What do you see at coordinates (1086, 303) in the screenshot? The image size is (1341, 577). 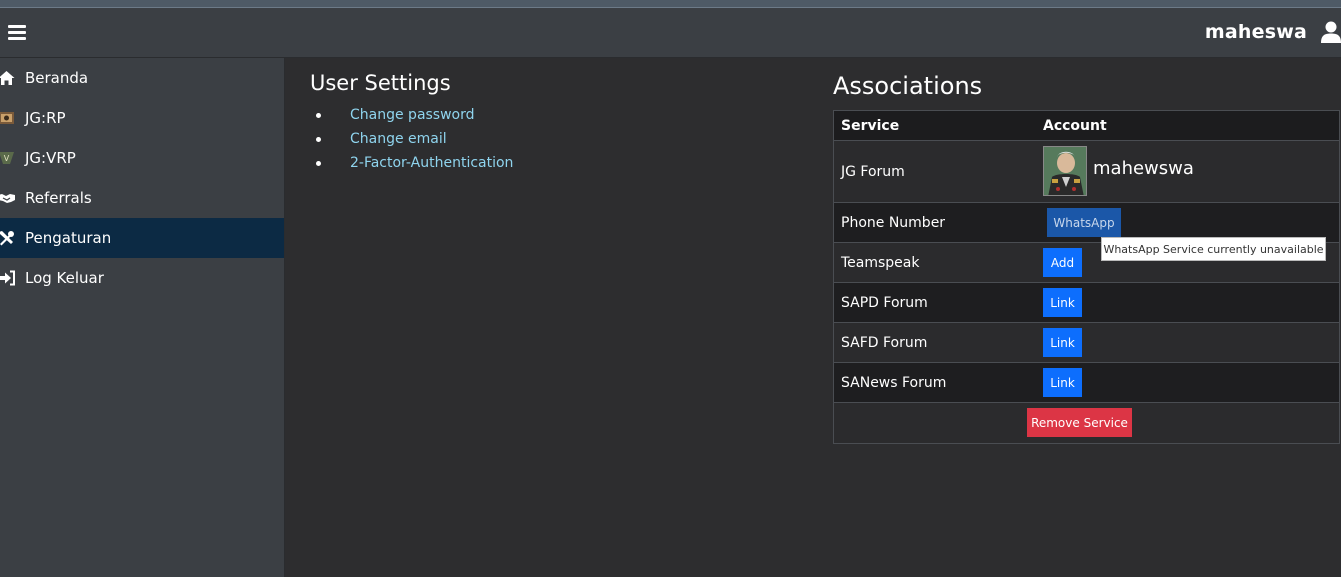 I see `table-row: SAPD Forum Link` at bounding box center [1086, 303].